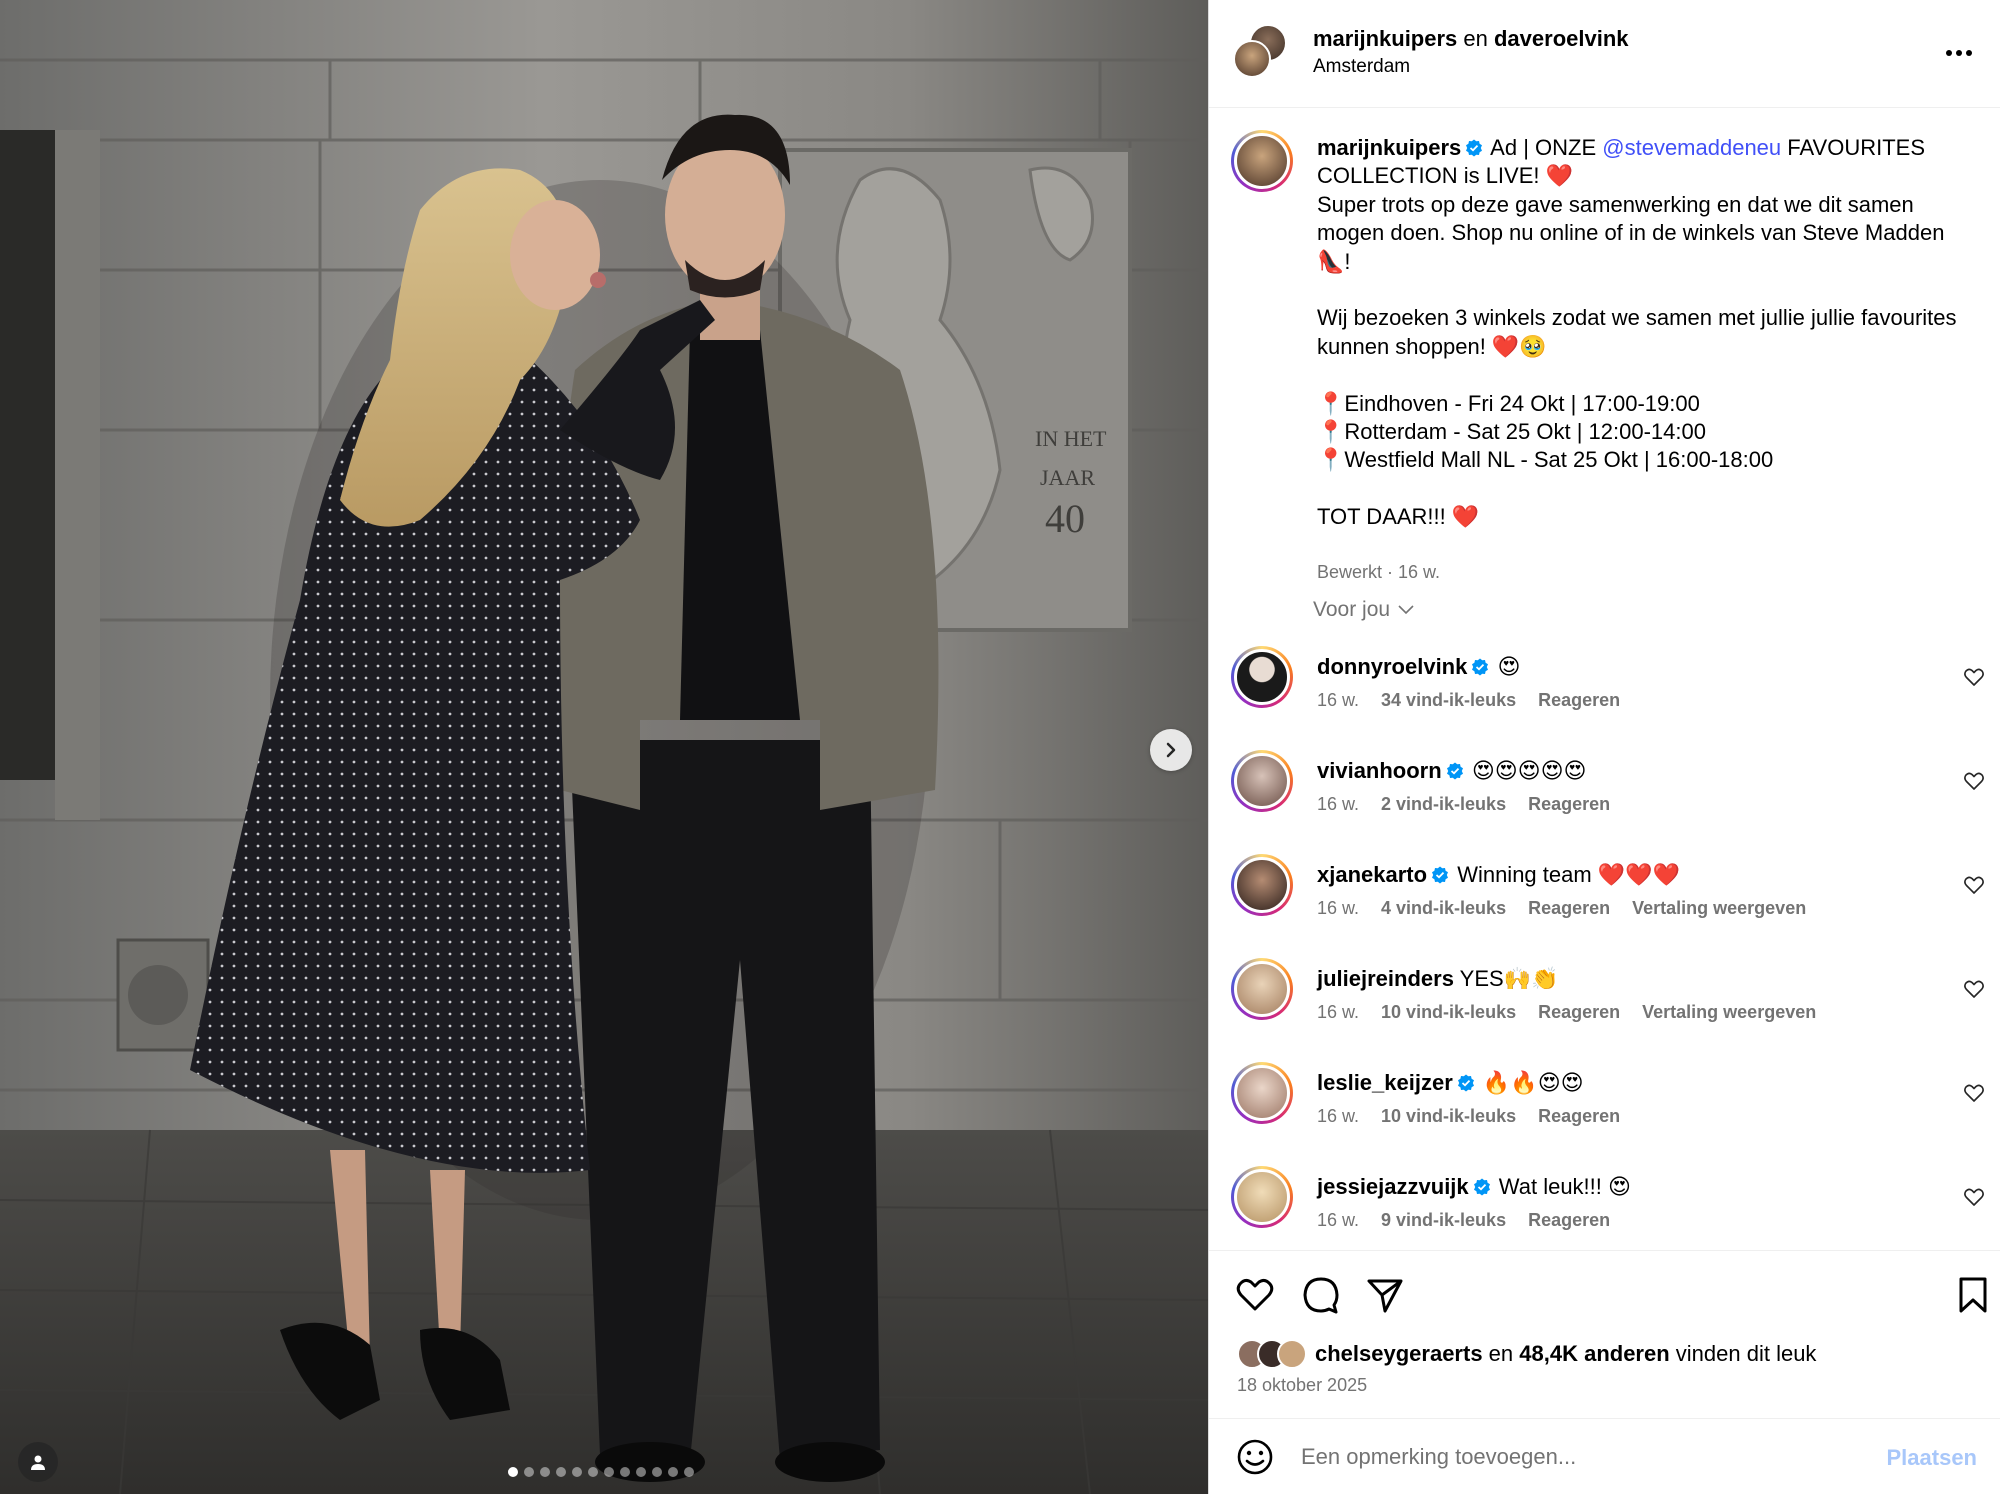  What do you see at coordinates (1561, 38) in the screenshot?
I see `author-link-2: daveroelvink` at bounding box center [1561, 38].